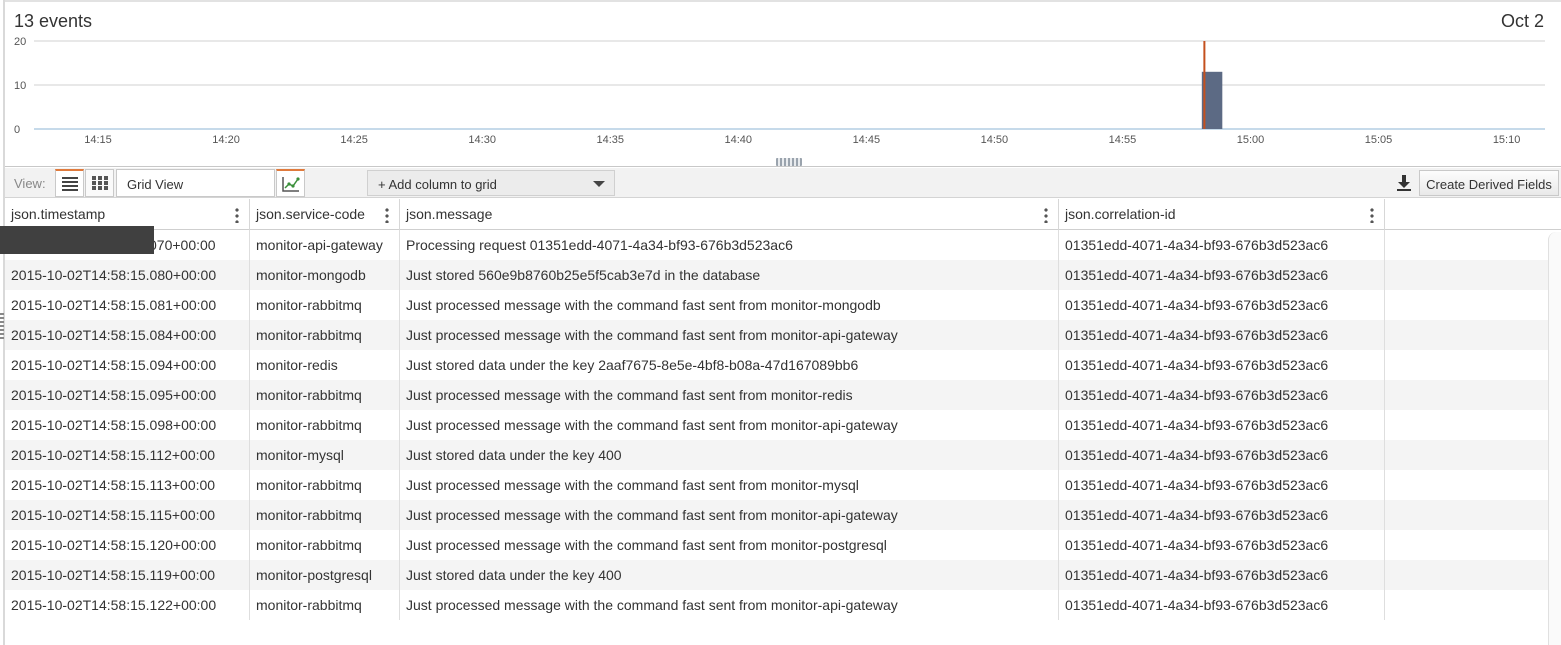  What do you see at coordinates (127, 335) in the screenshot?
I see `cell-timestamp: 2015-10-02T14:58:15.084+00:00` at bounding box center [127, 335].